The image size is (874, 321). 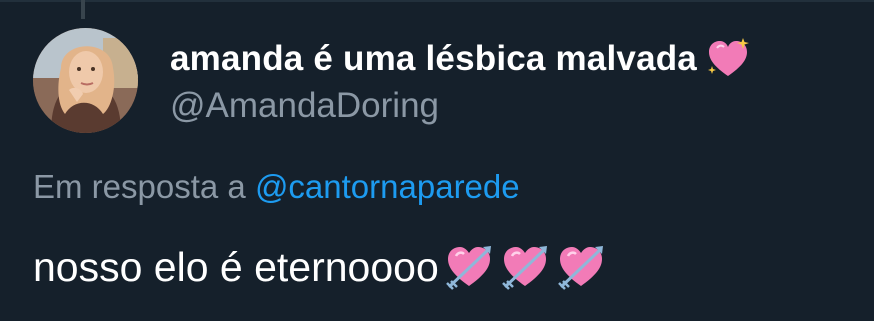 I want to click on reply-context: Em resposta a @cantornaparede, so click(x=276, y=187).